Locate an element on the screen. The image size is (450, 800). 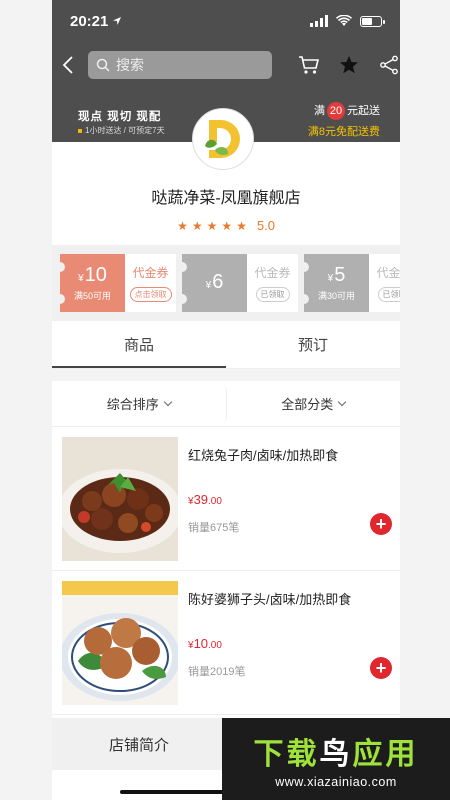
shop-name: 哒蔬净菜-凤凰旗舰店 is located at coordinates (226, 198).